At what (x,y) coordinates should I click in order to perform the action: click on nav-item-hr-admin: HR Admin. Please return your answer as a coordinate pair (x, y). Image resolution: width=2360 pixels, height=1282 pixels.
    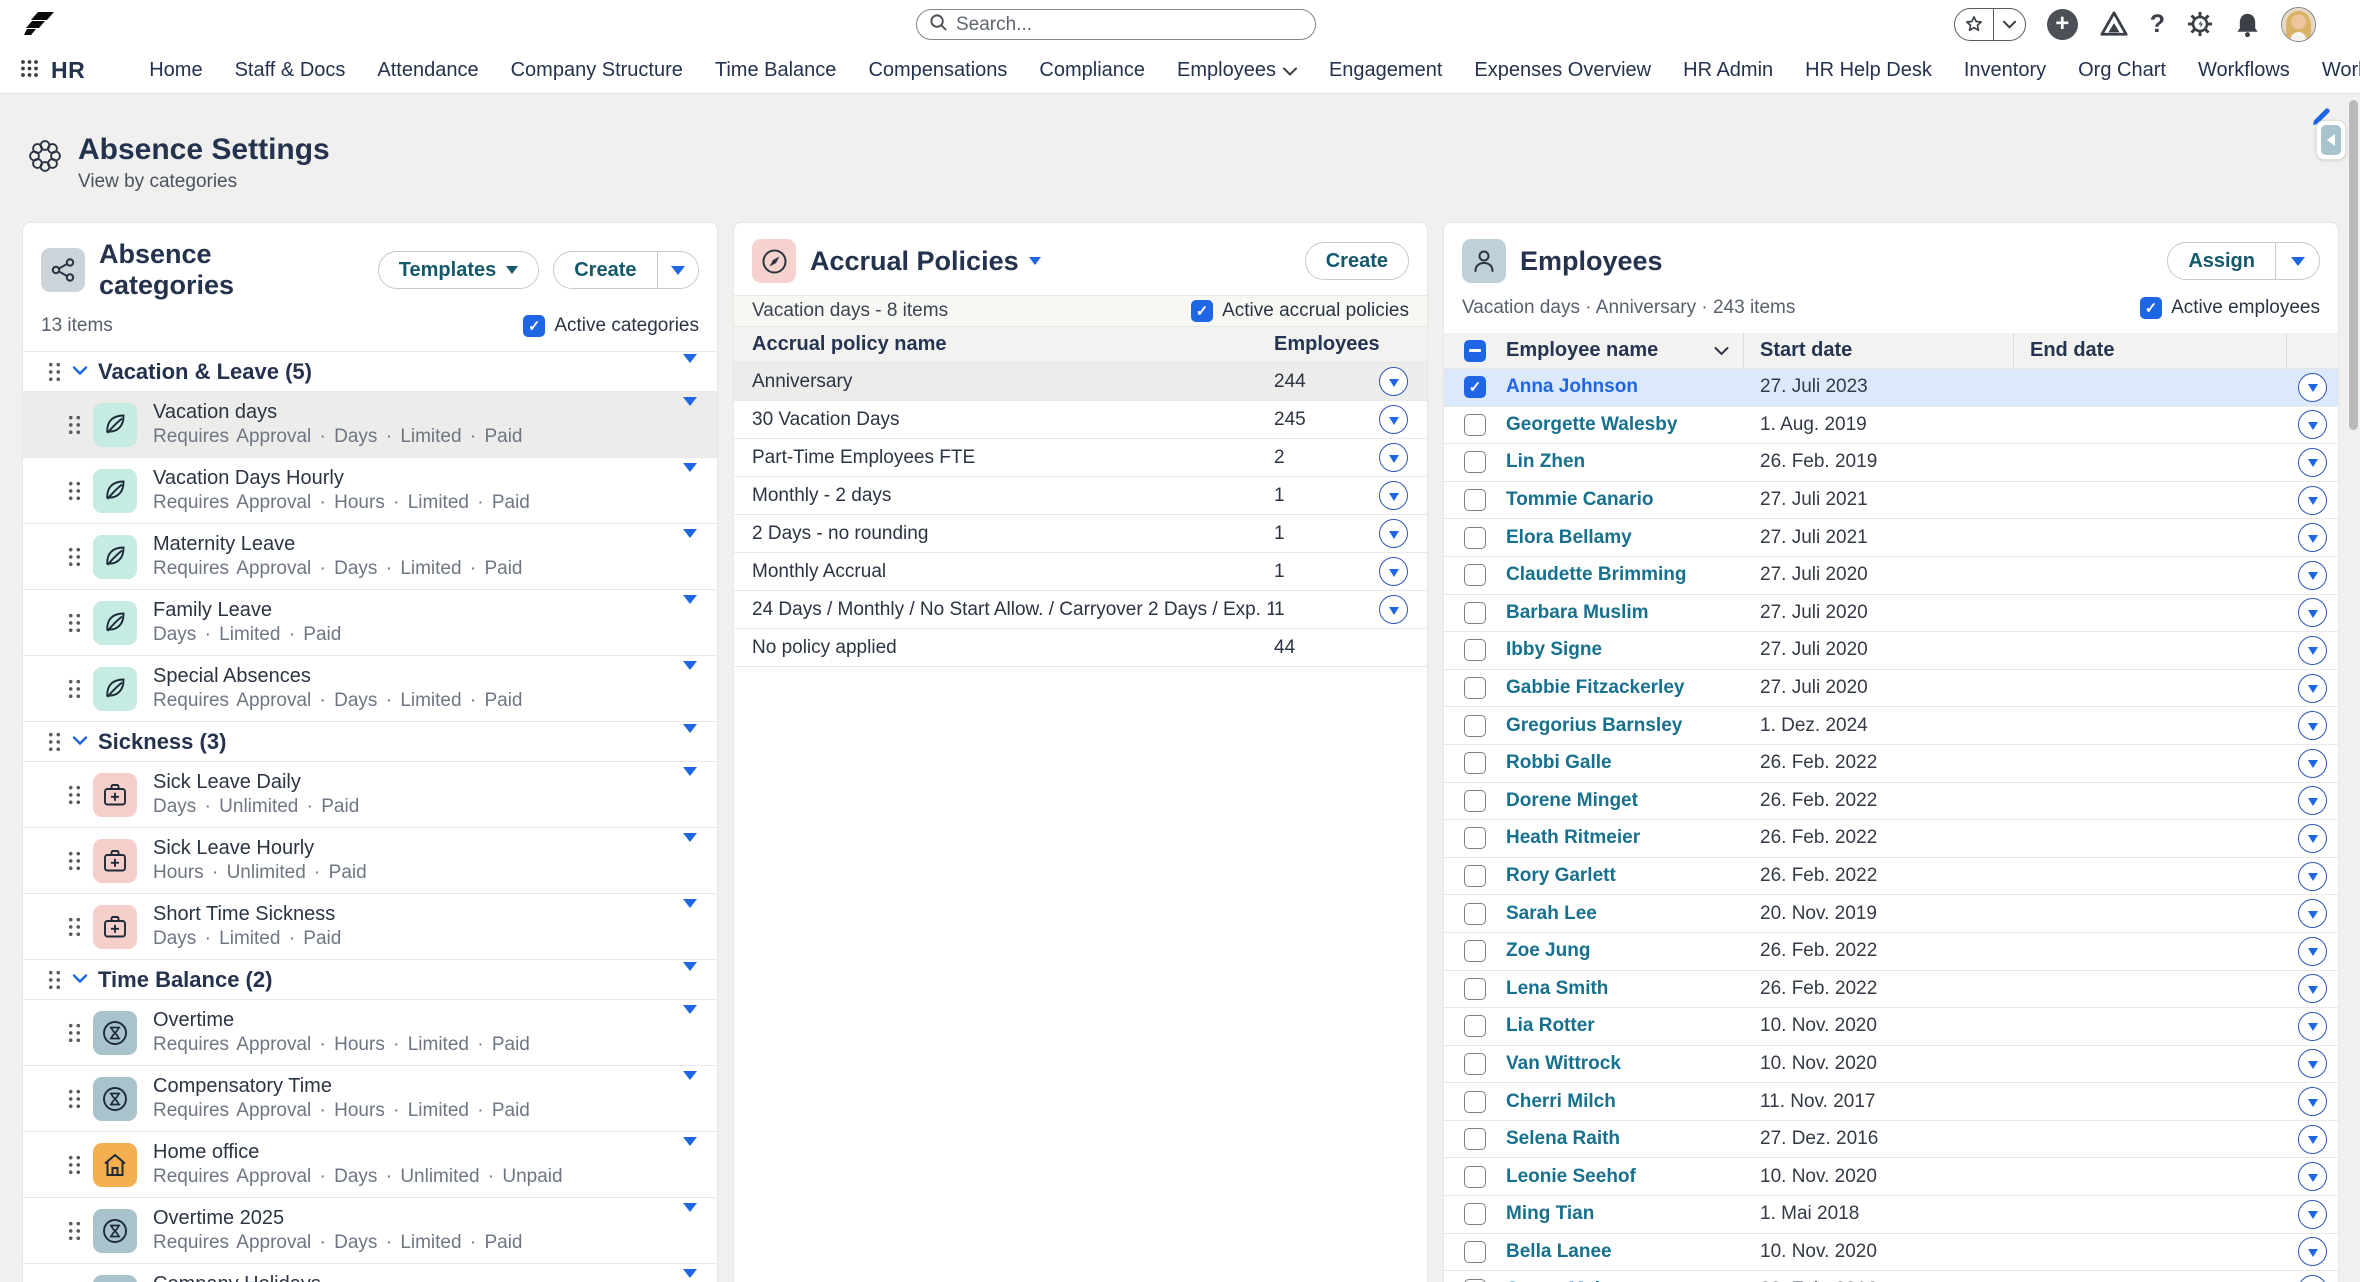
    Looking at the image, I should click on (1728, 70).